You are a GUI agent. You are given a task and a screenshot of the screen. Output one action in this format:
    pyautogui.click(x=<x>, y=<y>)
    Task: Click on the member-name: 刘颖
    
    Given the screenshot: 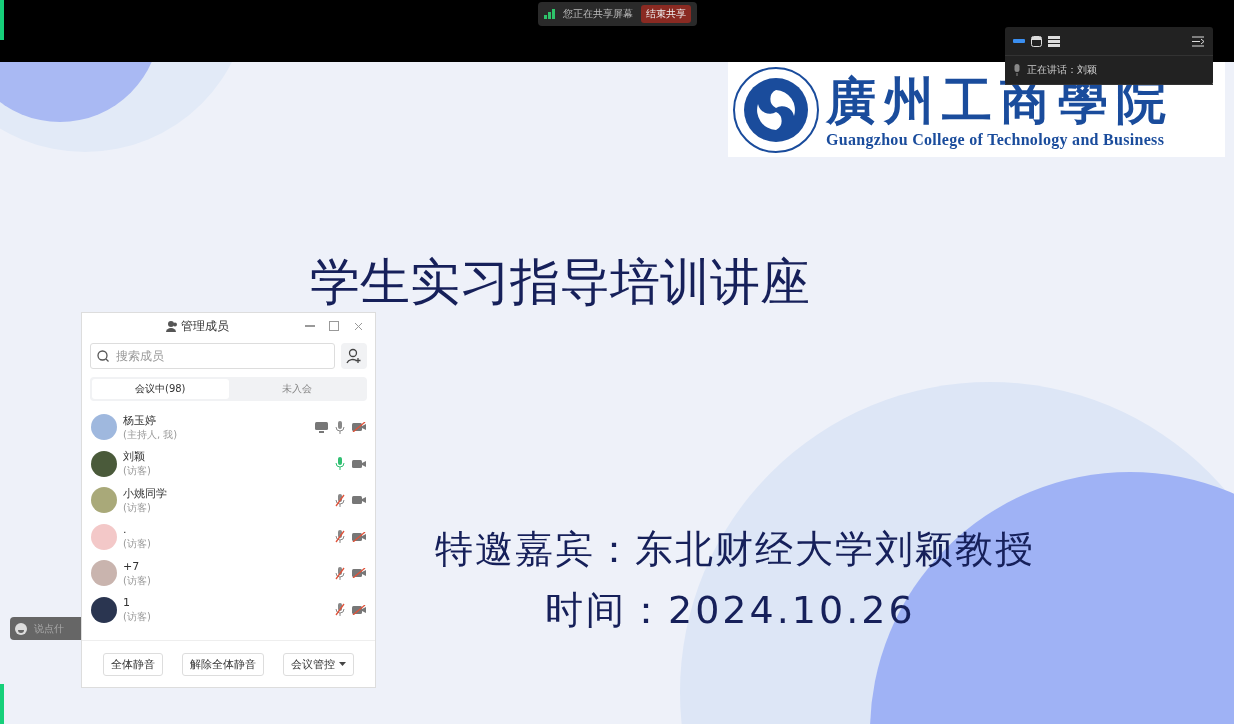 What is the action you would take?
    pyautogui.click(x=134, y=457)
    